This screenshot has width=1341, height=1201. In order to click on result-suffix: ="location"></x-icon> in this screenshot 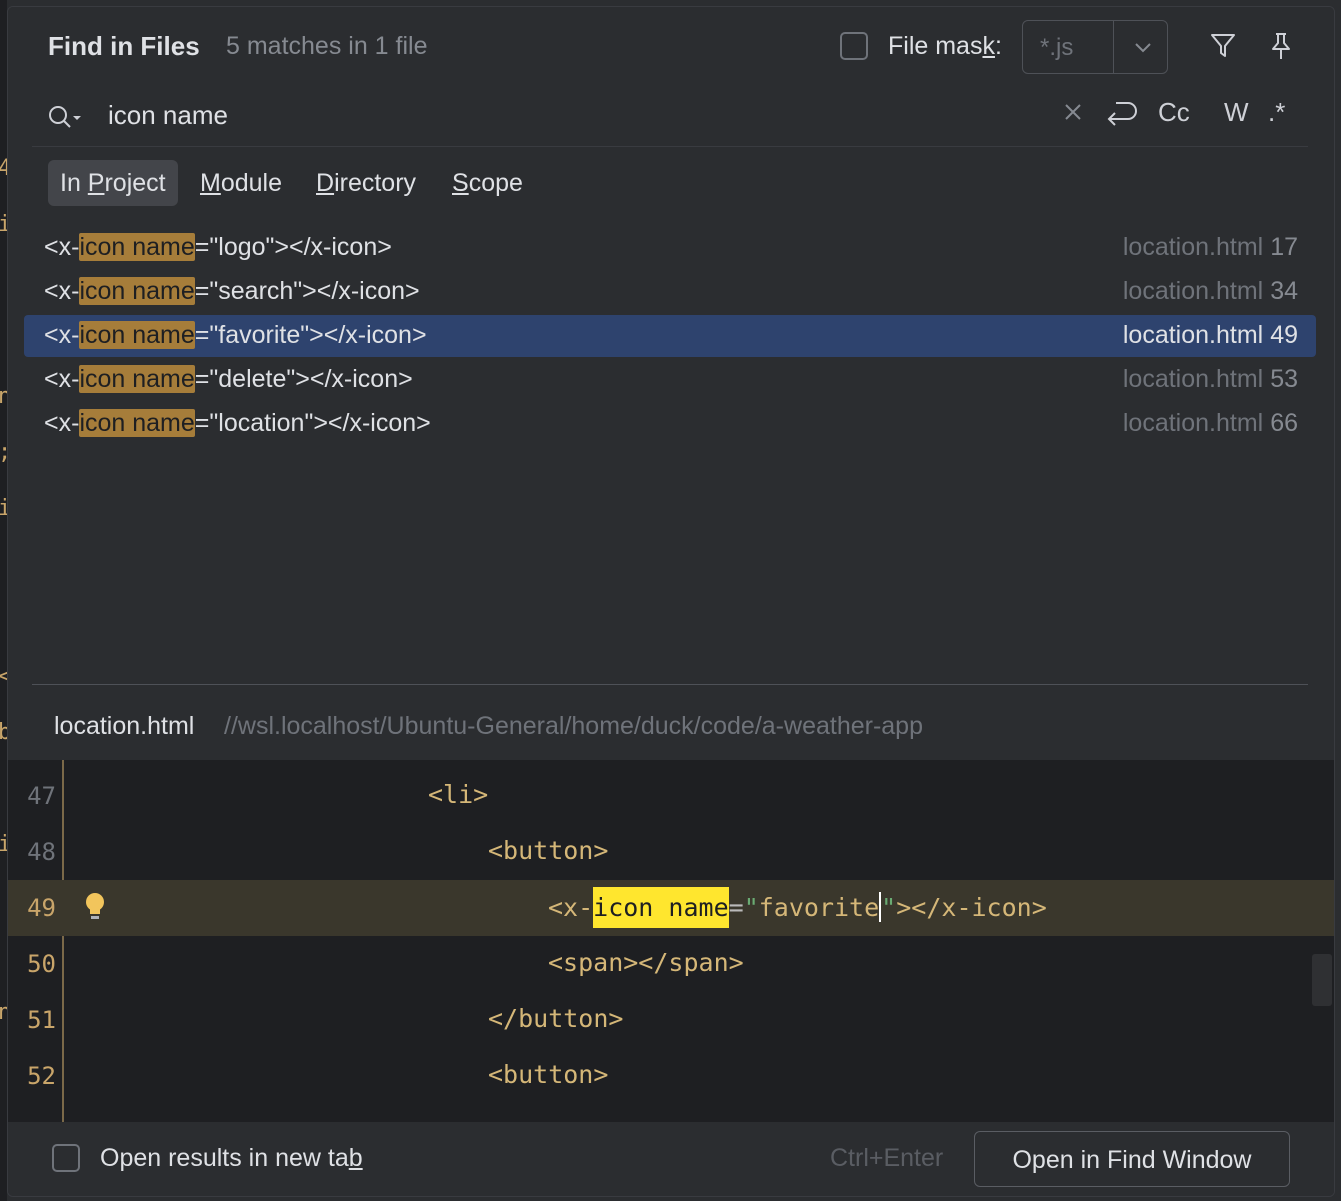, I will do `click(312, 423)`.